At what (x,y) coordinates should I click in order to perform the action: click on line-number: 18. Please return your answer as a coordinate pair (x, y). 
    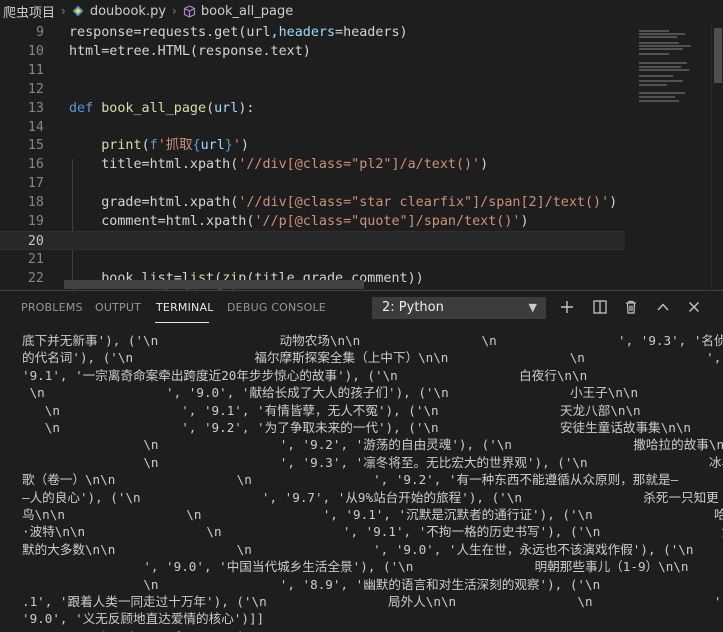
    Looking at the image, I should click on (35, 203).